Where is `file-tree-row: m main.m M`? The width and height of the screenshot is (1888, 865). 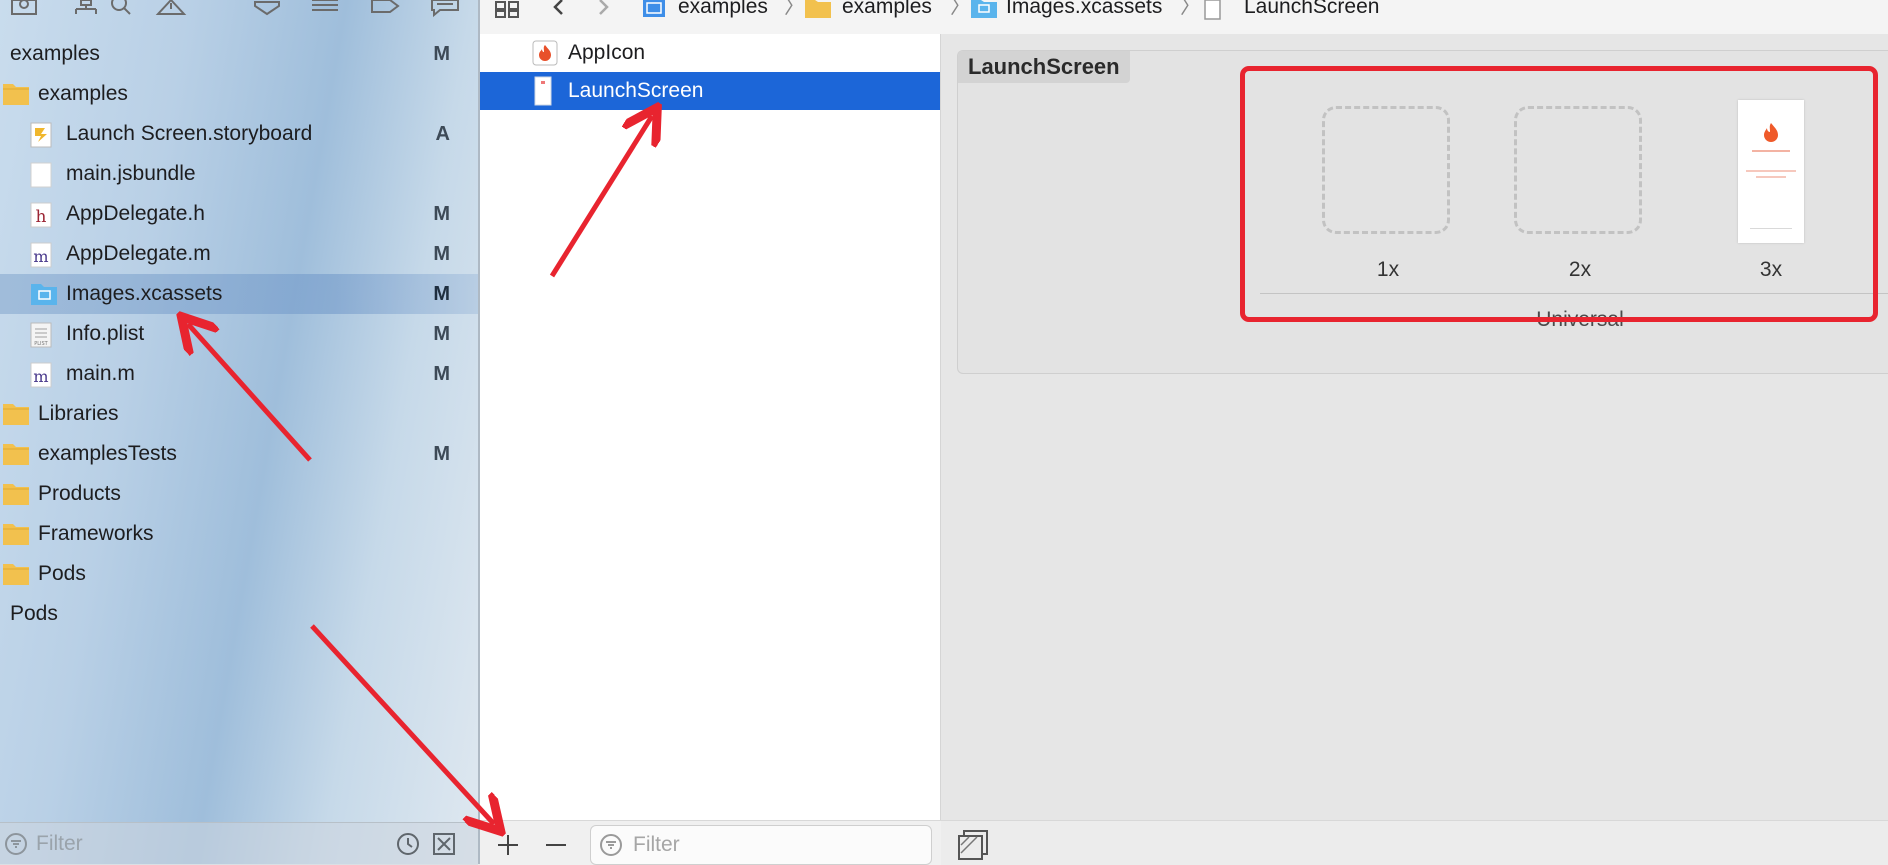 file-tree-row: m main.m M is located at coordinates (239, 374).